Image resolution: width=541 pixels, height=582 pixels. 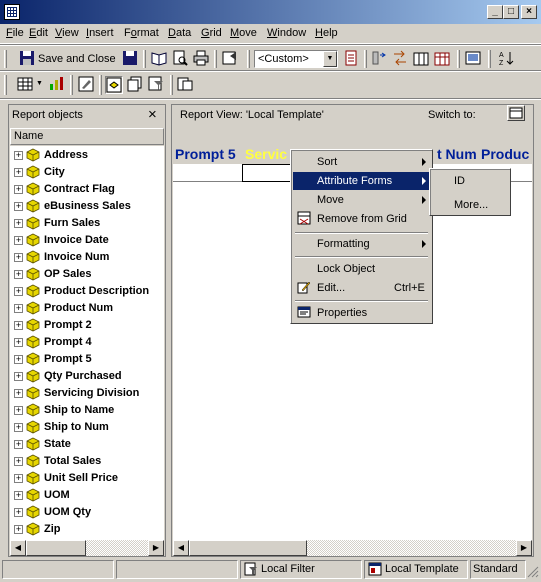 What do you see at coordinates (416, 569) in the screenshot?
I see `status-local-template: Local Template` at bounding box center [416, 569].